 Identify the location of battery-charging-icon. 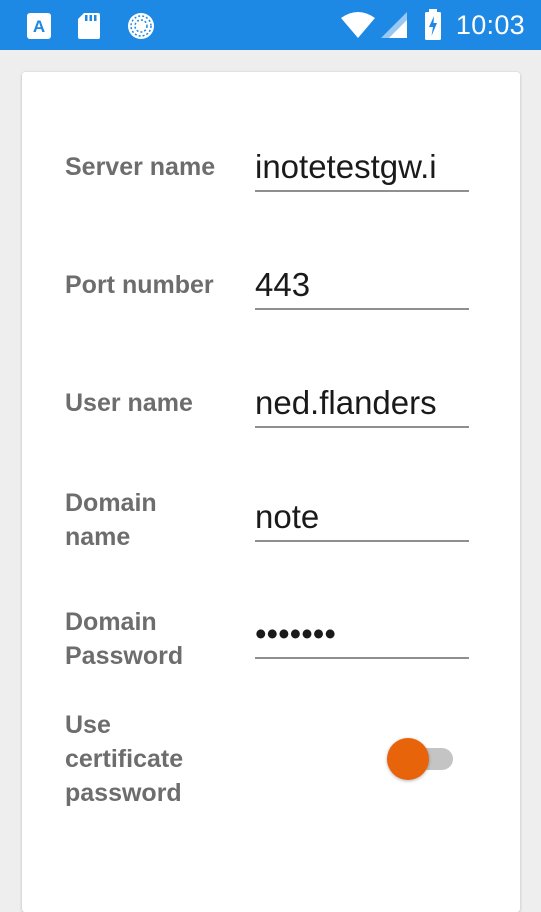
(432, 24).